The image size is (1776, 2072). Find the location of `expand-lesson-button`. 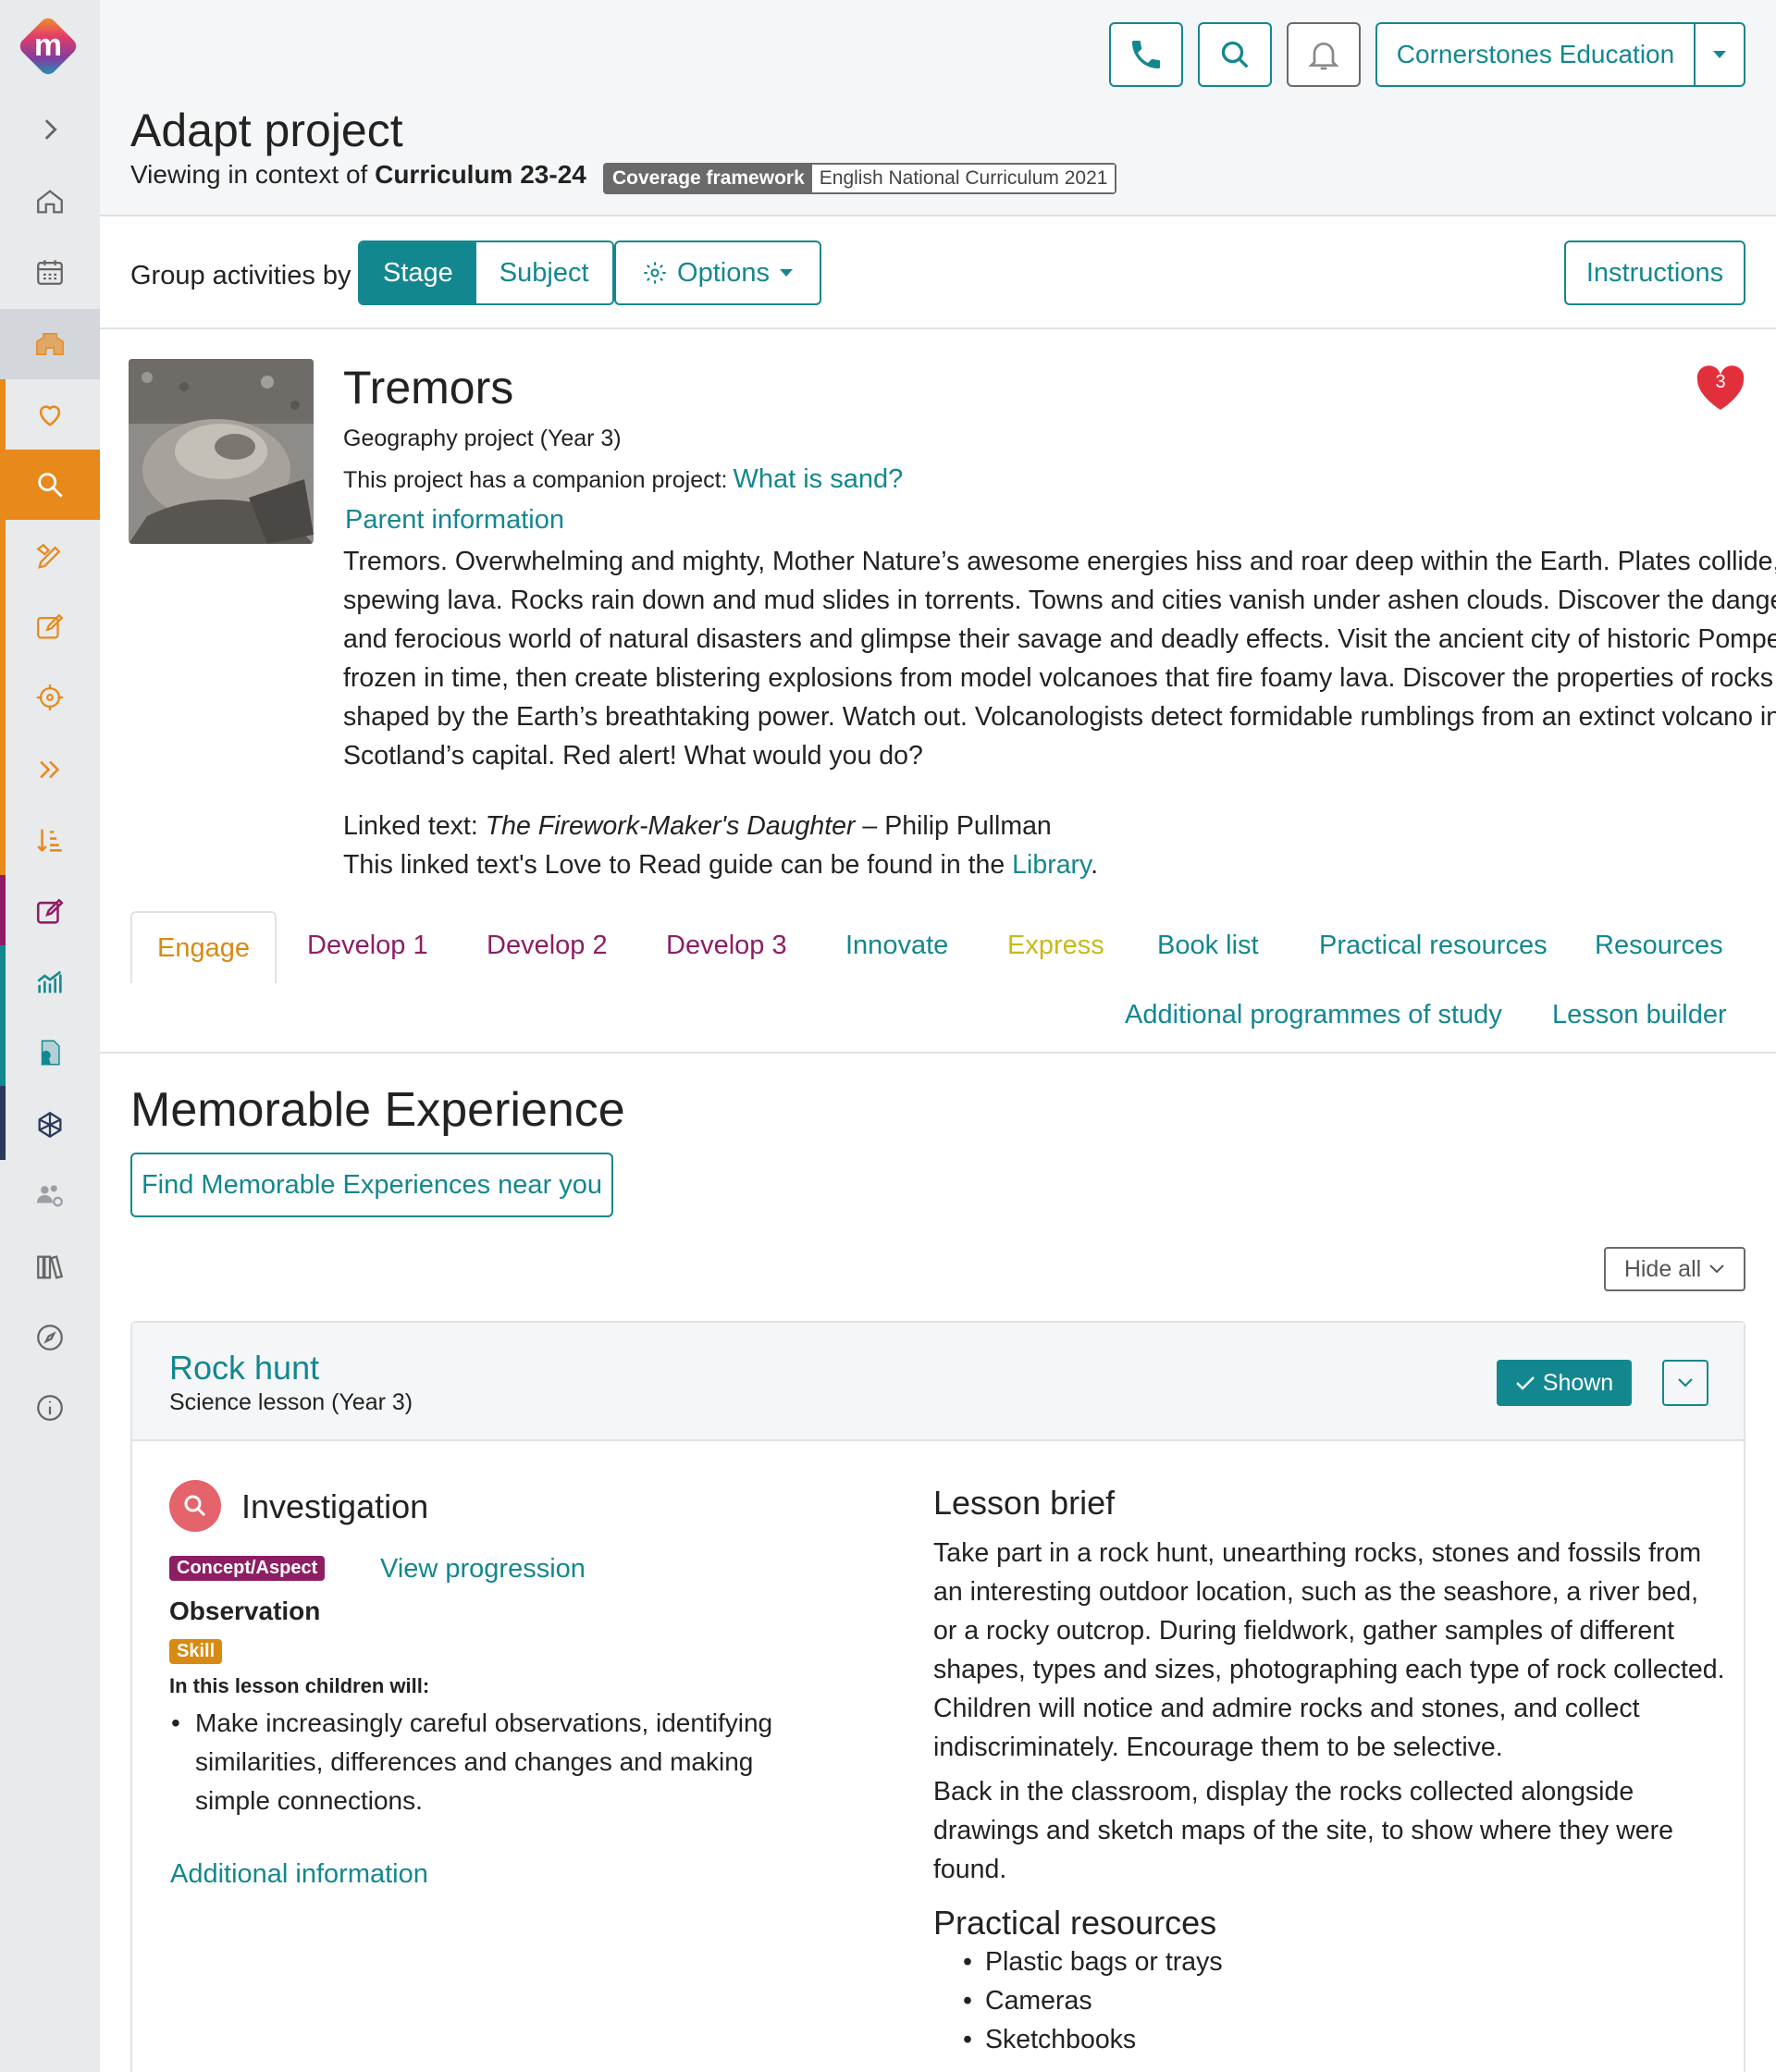

expand-lesson-button is located at coordinates (1685, 1383).